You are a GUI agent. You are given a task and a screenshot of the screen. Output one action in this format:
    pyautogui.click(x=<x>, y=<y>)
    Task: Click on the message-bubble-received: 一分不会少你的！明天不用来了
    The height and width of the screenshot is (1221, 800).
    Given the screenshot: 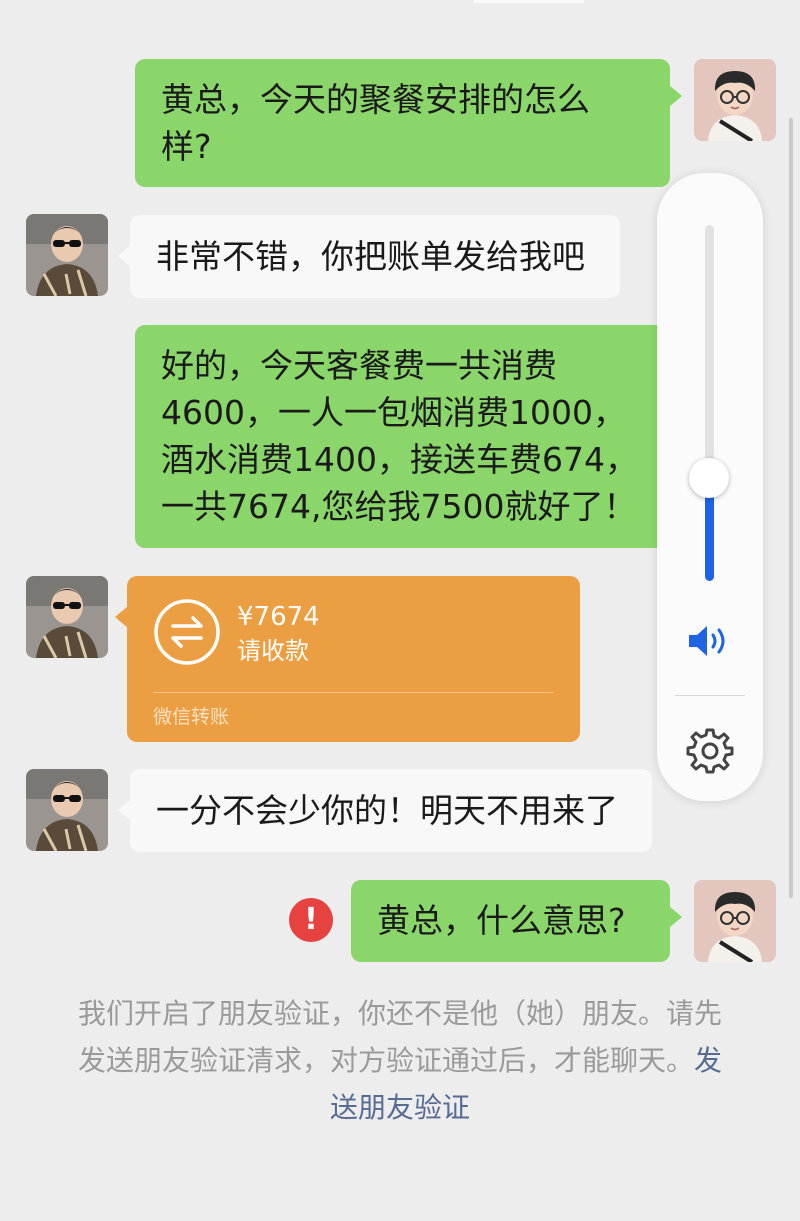 What is the action you would take?
    pyautogui.click(x=385, y=810)
    